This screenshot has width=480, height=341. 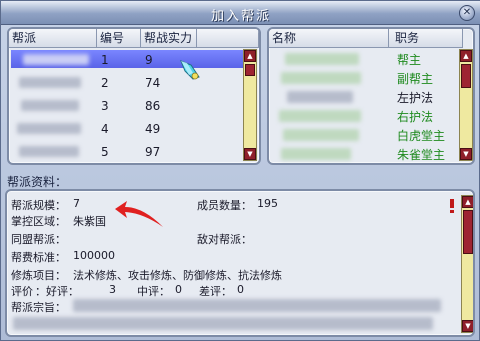 What do you see at coordinates (53, 38) in the screenshot?
I see `col-header-guild: 帮派` at bounding box center [53, 38].